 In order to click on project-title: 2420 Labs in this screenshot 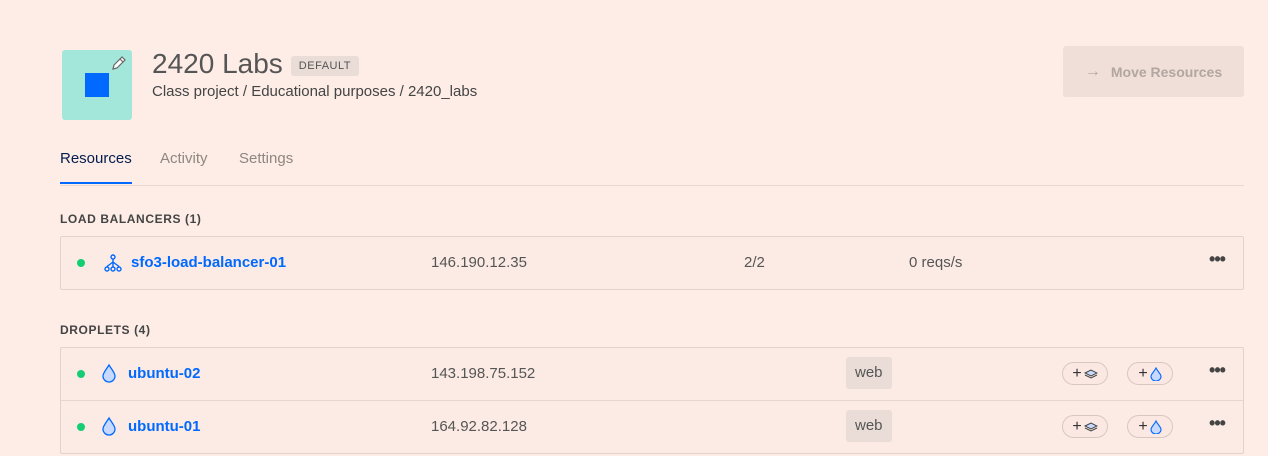, I will do `click(217, 63)`.